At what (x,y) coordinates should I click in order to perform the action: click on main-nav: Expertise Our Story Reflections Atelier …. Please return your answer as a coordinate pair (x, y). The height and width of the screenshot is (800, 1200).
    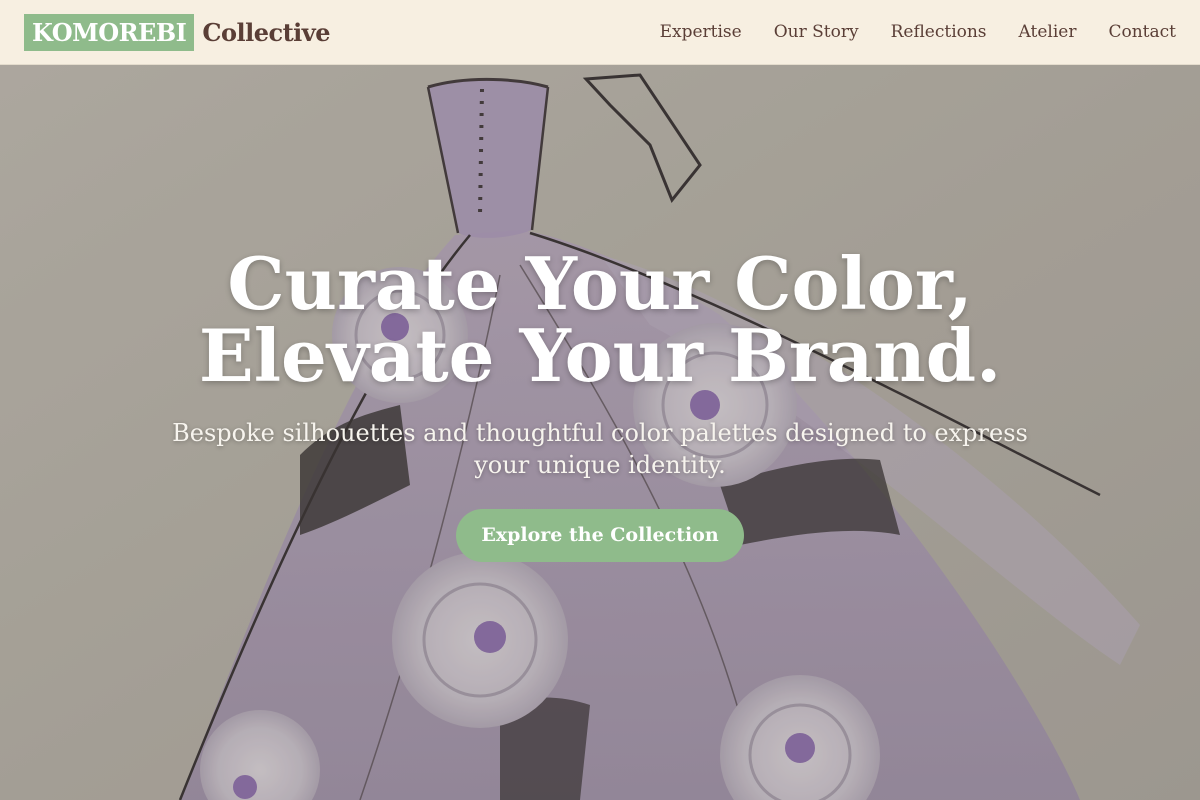
    Looking at the image, I should click on (918, 32).